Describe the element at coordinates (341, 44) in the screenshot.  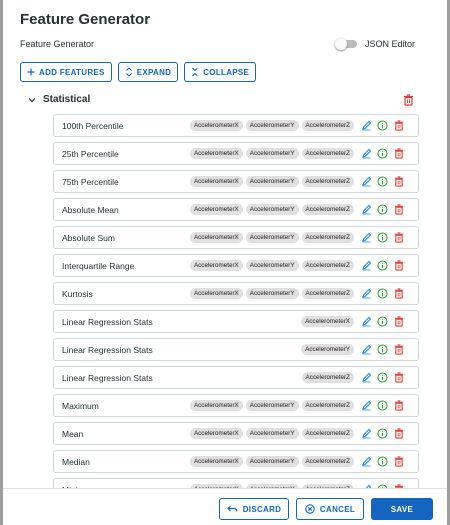
I see `json-editor-switch-knob` at that location.